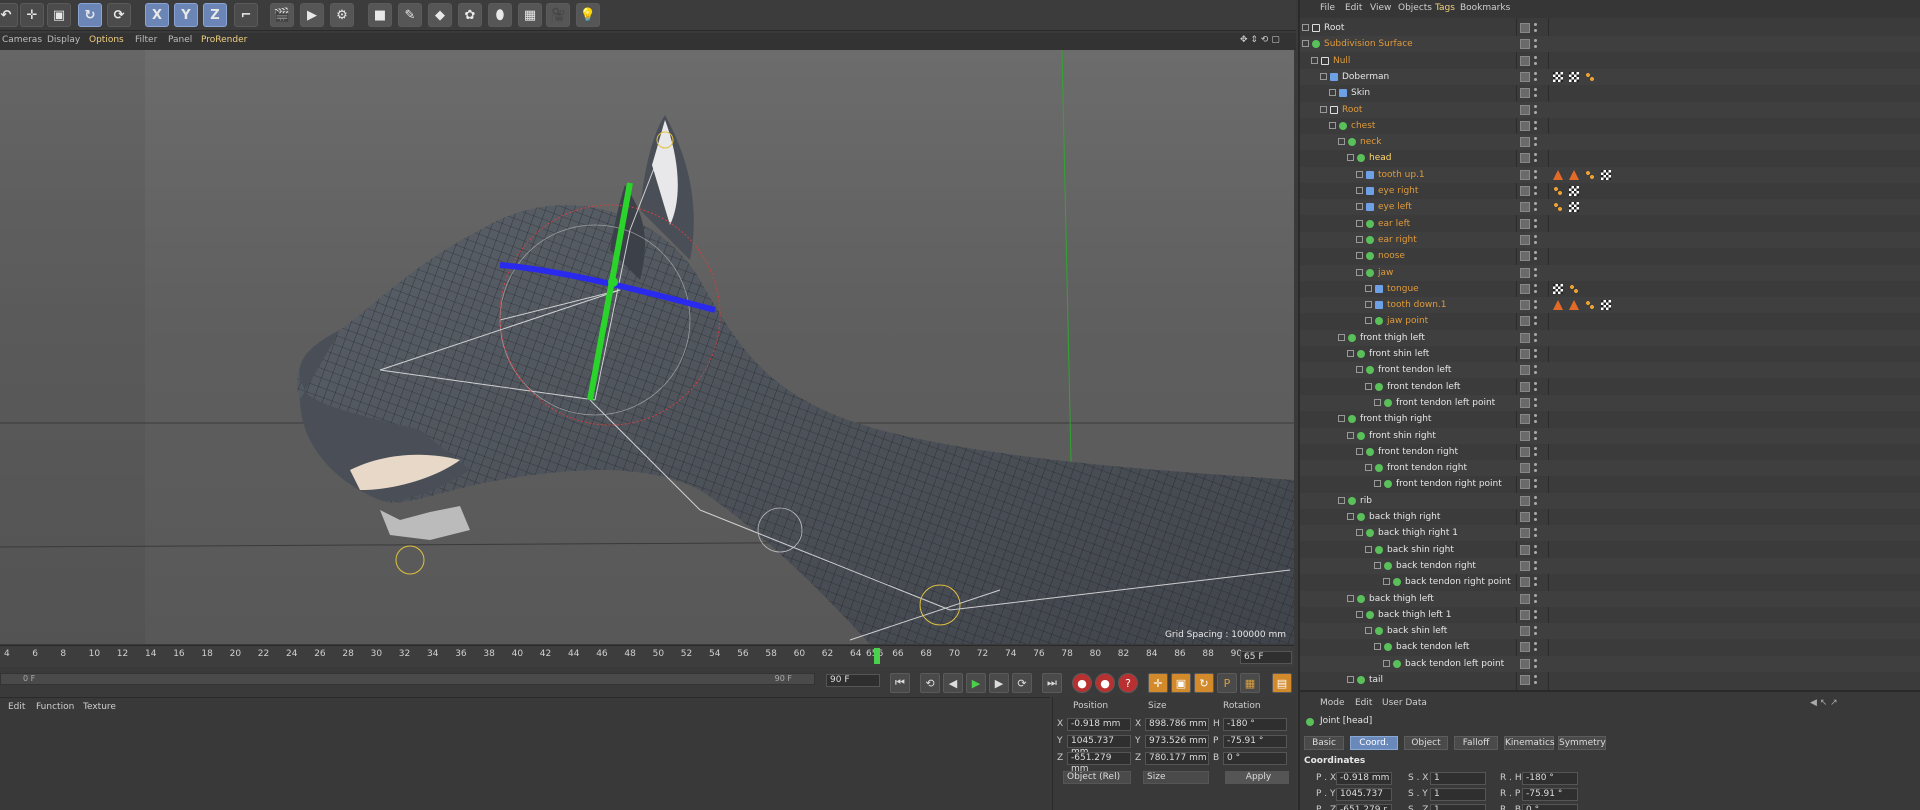 This screenshot has height=810, width=1920. Describe the element at coordinates (1610, 93) in the screenshot. I see `tree-row: Skin` at that location.